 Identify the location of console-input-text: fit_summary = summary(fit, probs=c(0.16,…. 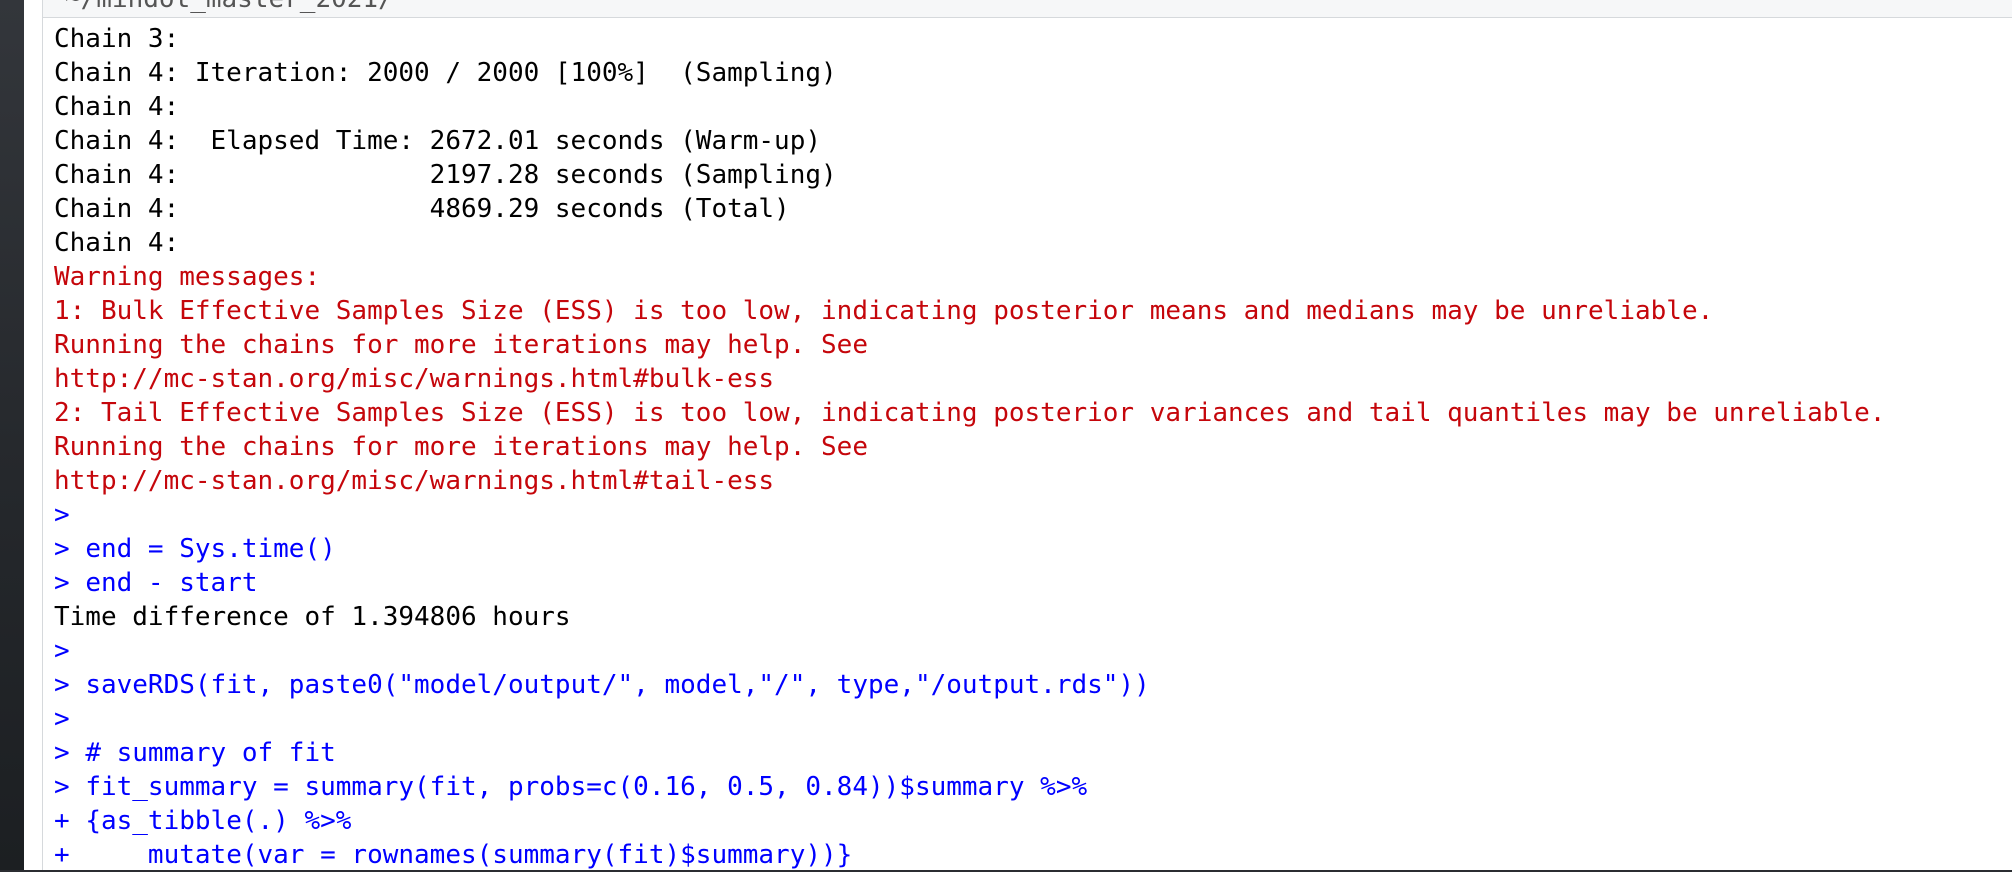
(586, 787).